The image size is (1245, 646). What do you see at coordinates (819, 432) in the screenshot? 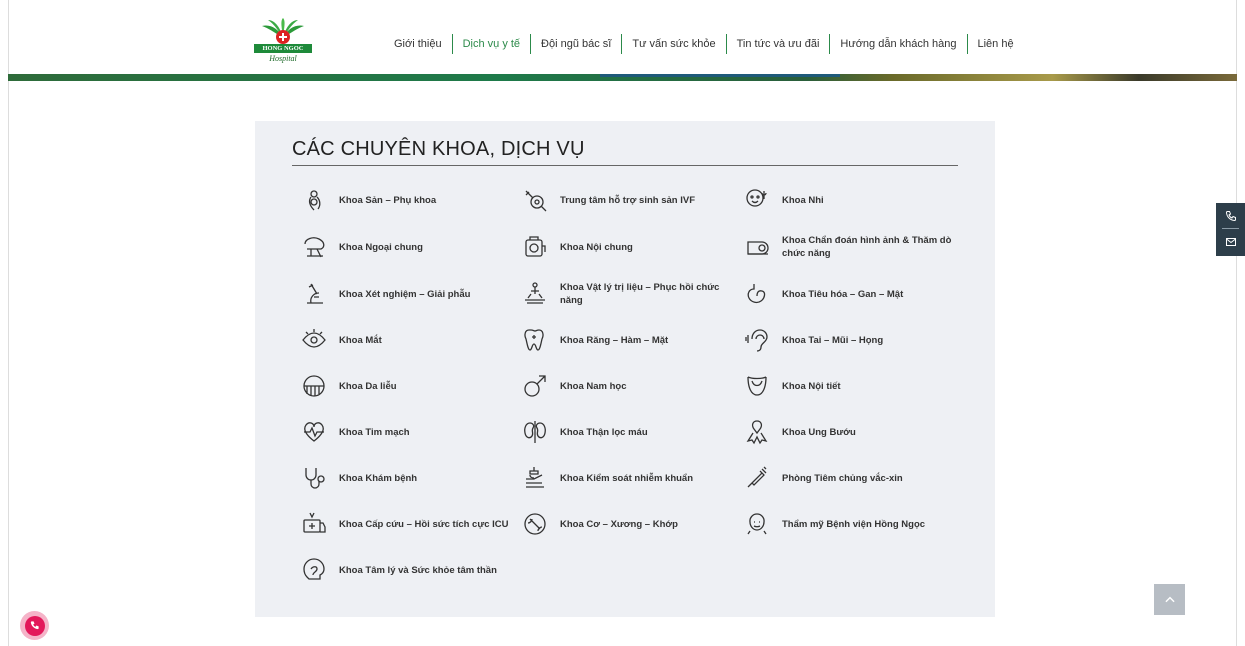
I see `service-label: Khoa Ung Bướu` at bounding box center [819, 432].